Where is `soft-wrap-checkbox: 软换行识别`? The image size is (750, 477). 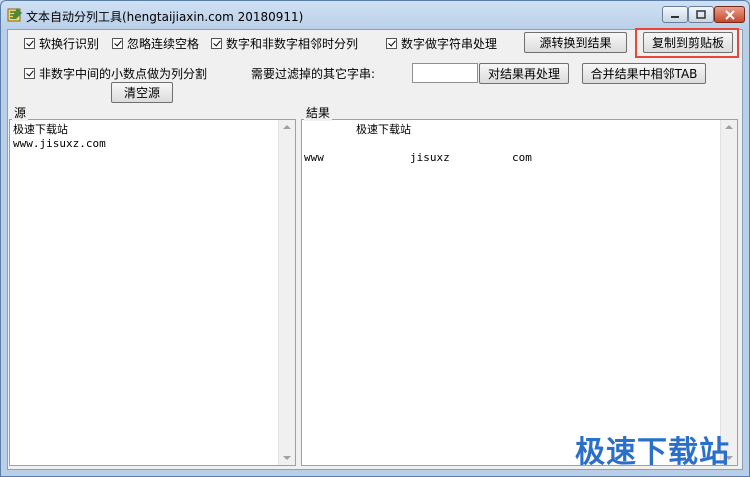 soft-wrap-checkbox: 软换行识别 is located at coordinates (61, 43).